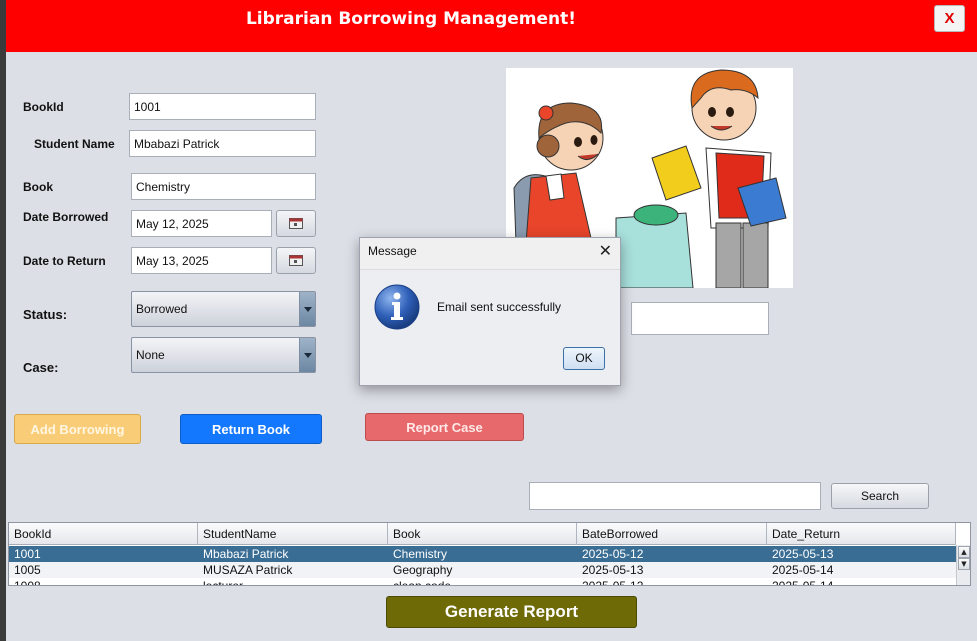  I want to click on table-cell: 1005, so click(27, 570).